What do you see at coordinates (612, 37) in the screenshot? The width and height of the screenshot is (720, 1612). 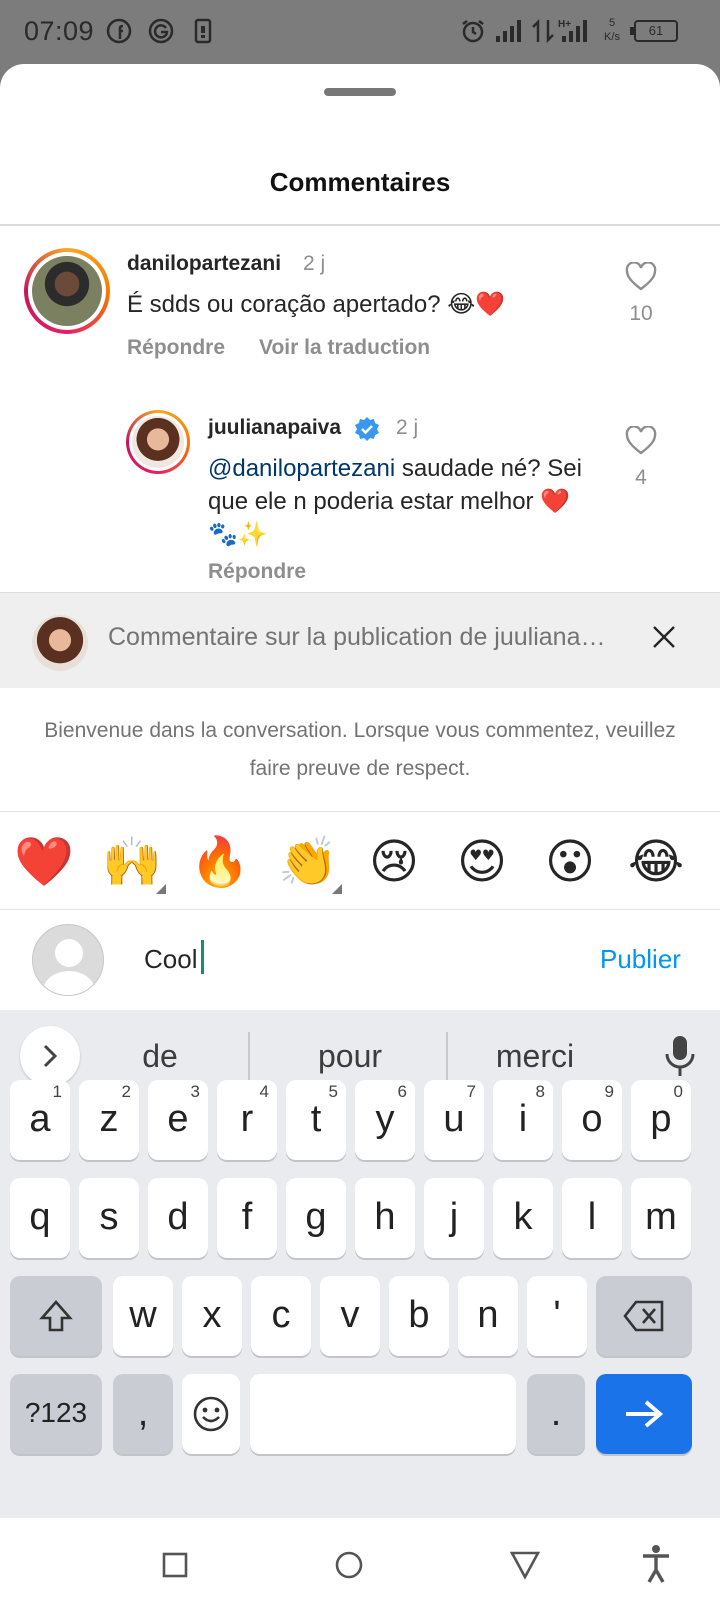 I see `net-speed-unit: K/s` at bounding box center [612, 37].